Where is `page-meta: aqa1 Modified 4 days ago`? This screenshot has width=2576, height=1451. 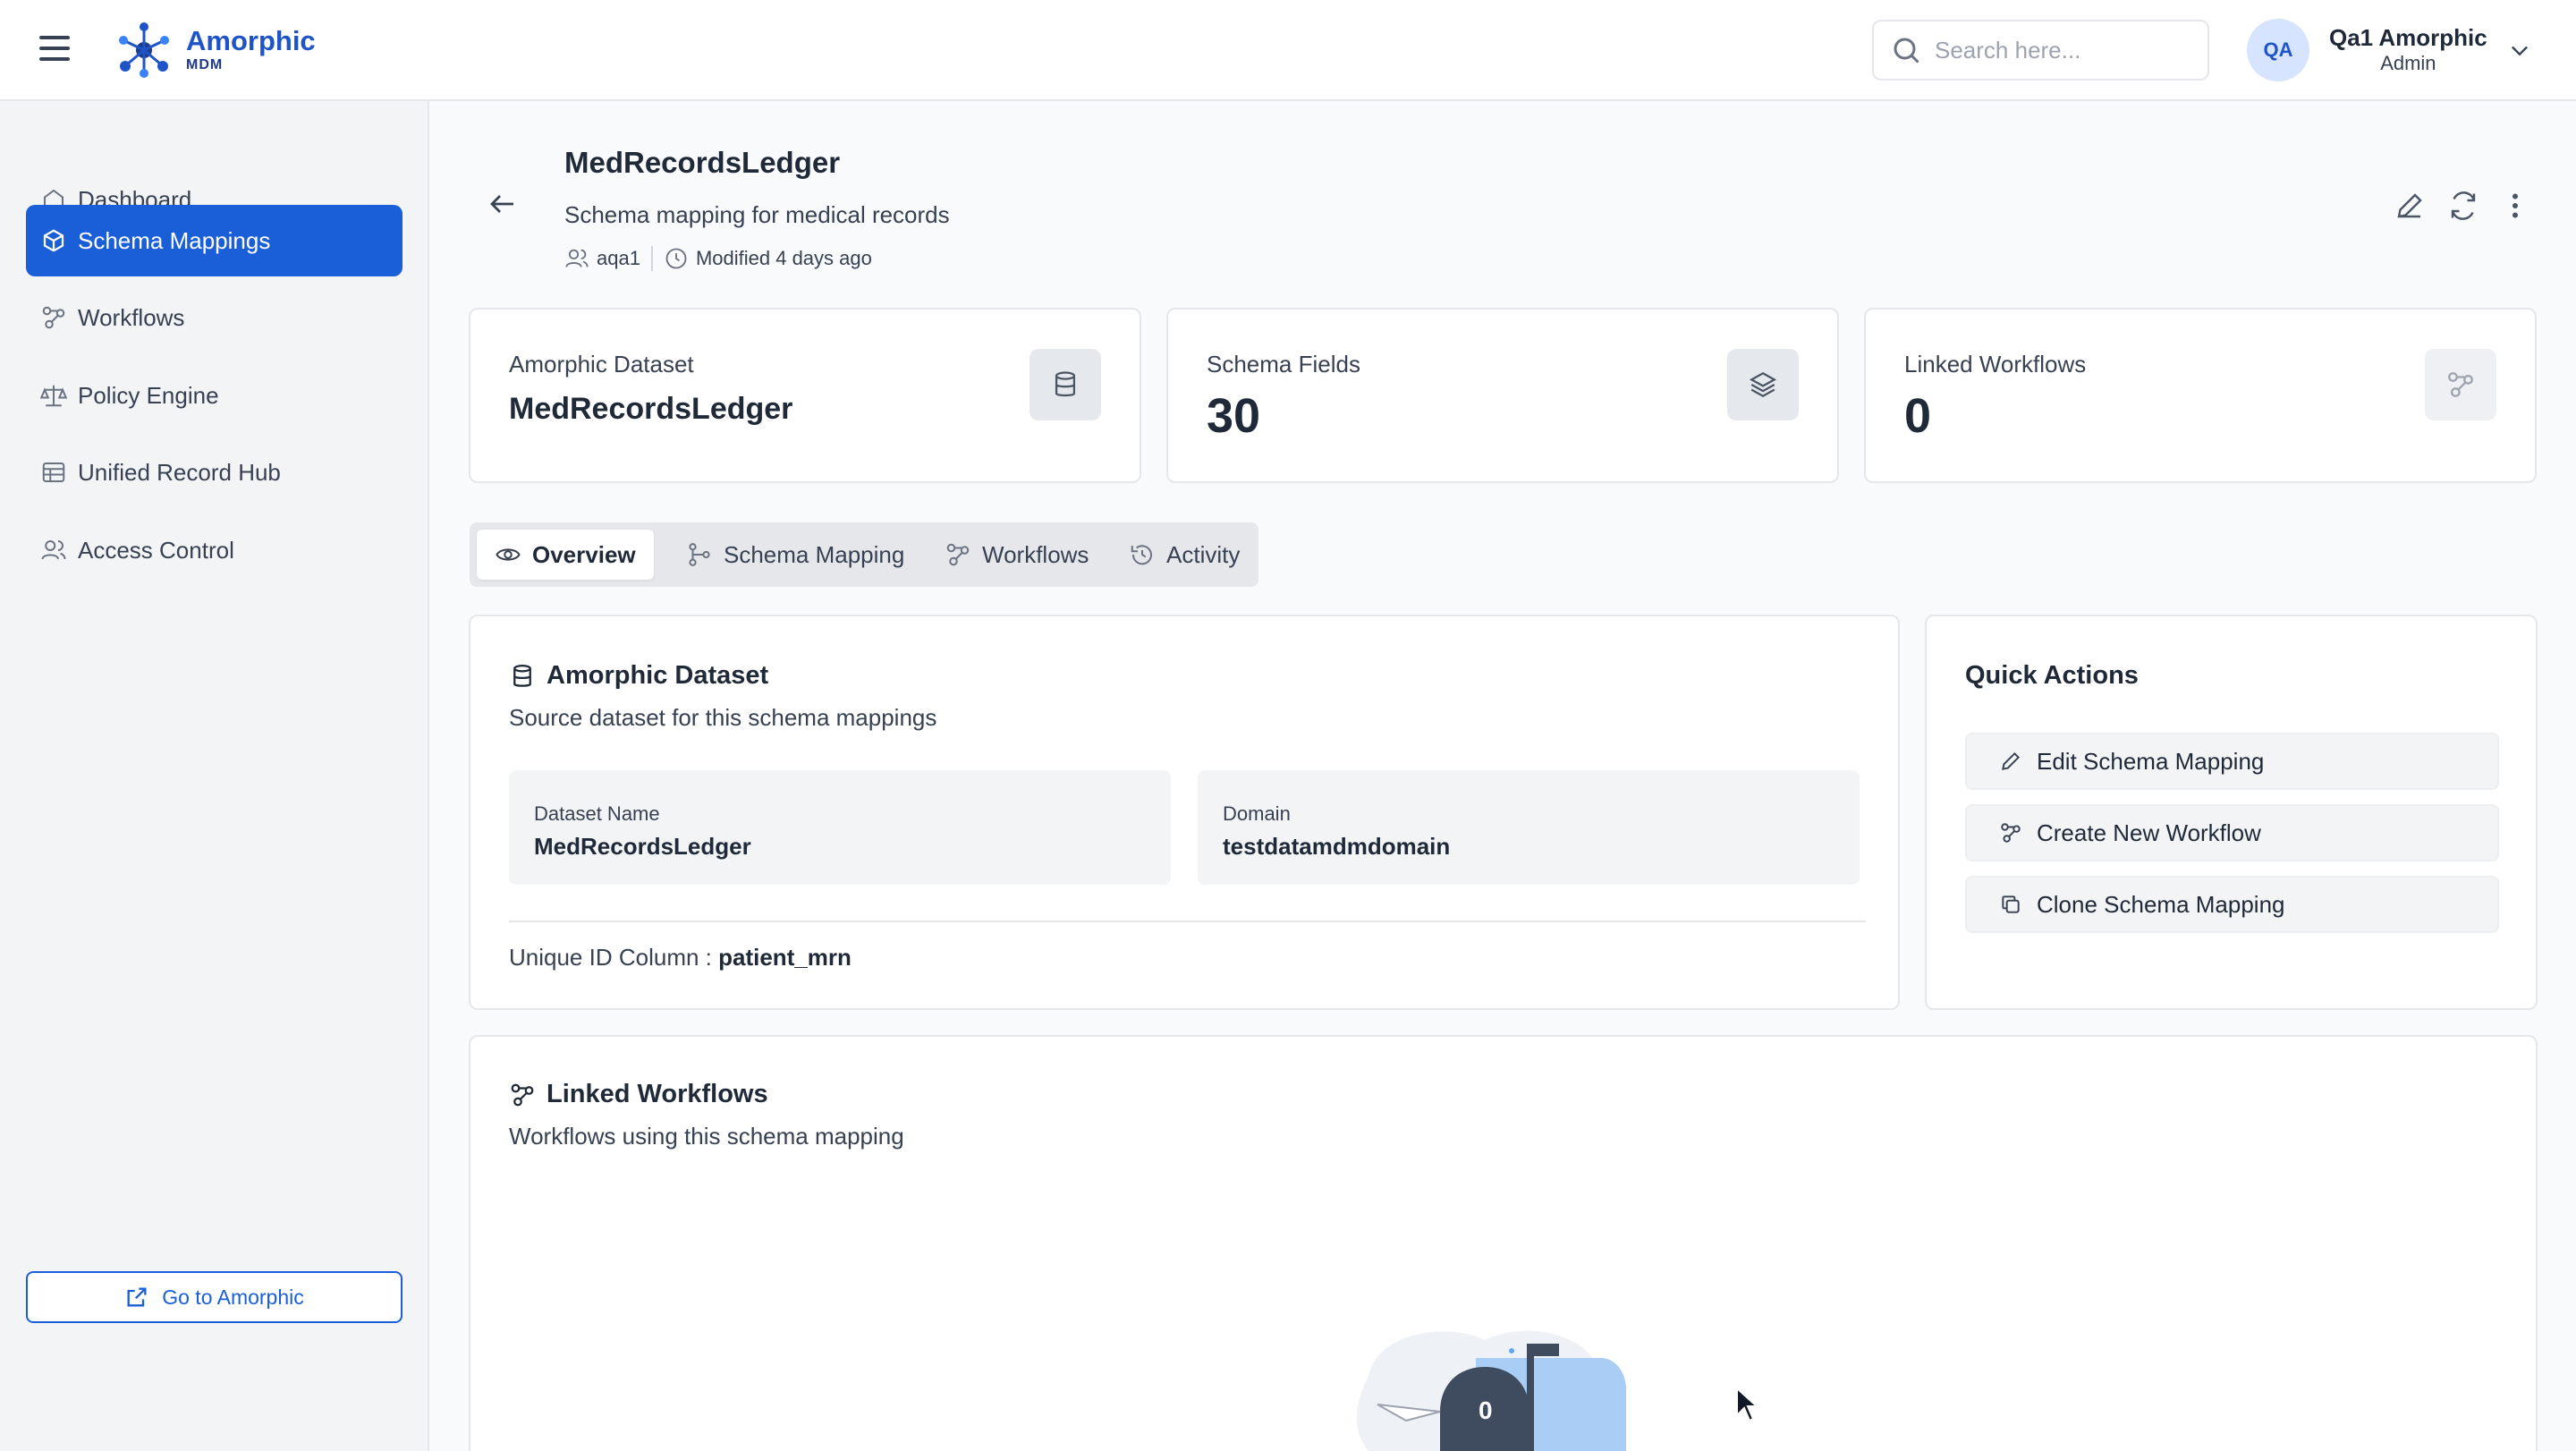 page-meta: aqa1 Modified 4 days ago is located at coordinates (718, 258).